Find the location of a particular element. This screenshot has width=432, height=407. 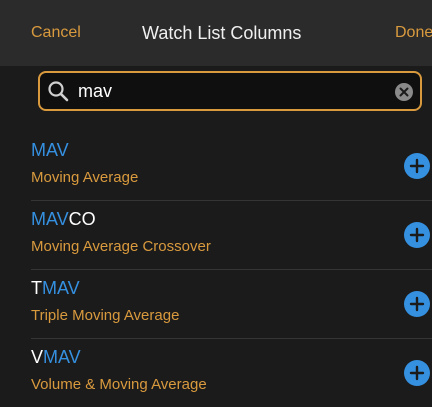

result-description: Volume & Moving Average is located at coordinates (119, 384).